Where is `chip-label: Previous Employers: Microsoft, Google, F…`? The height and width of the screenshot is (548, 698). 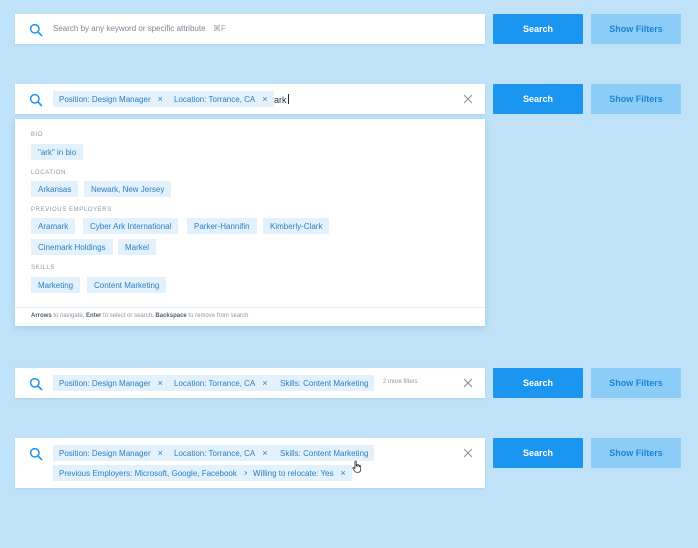
chip-label: Previous Employers: Microsoft, Google, F… is located at coordinates (148, 473).